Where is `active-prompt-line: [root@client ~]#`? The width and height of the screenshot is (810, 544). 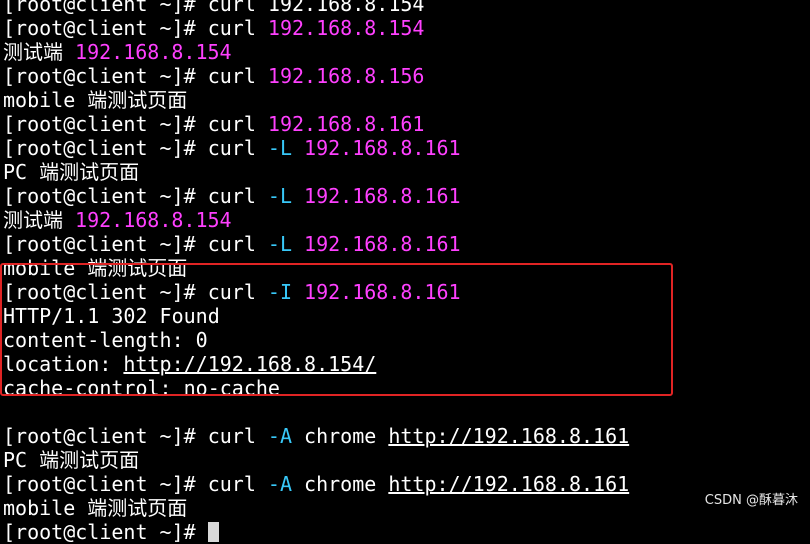 active-prompt-line: [root@client ~]# is located at coordinates (405, 532).